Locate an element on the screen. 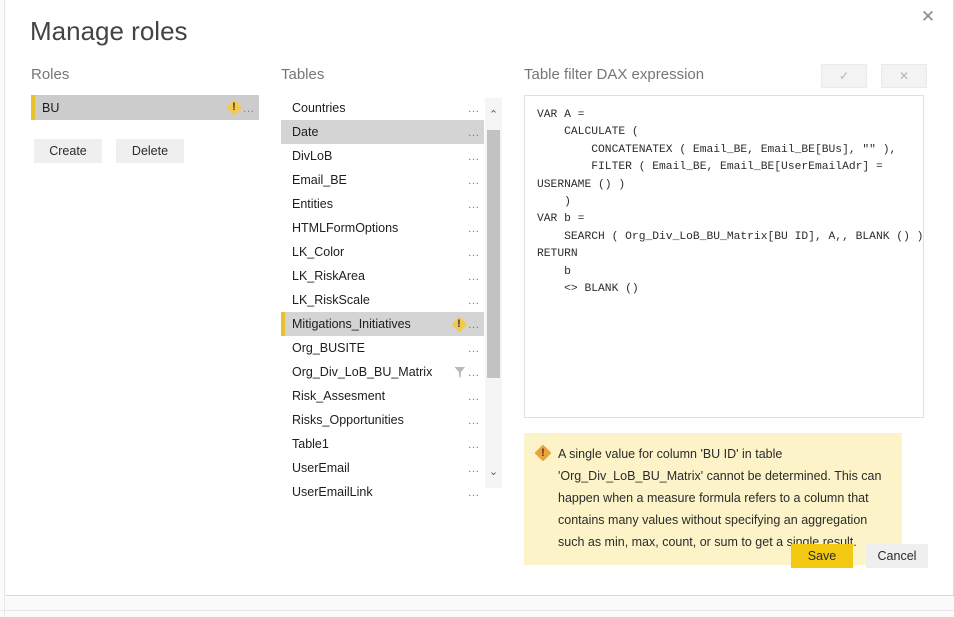  scroll-down-icon: ⌄ is located at coordinates (493, 471).